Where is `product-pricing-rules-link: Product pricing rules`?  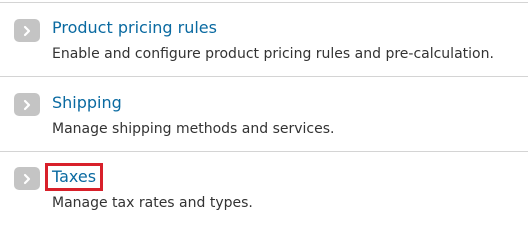
product-pricing-rules-link: Product pricing rules is located at coordinates (134, 28).